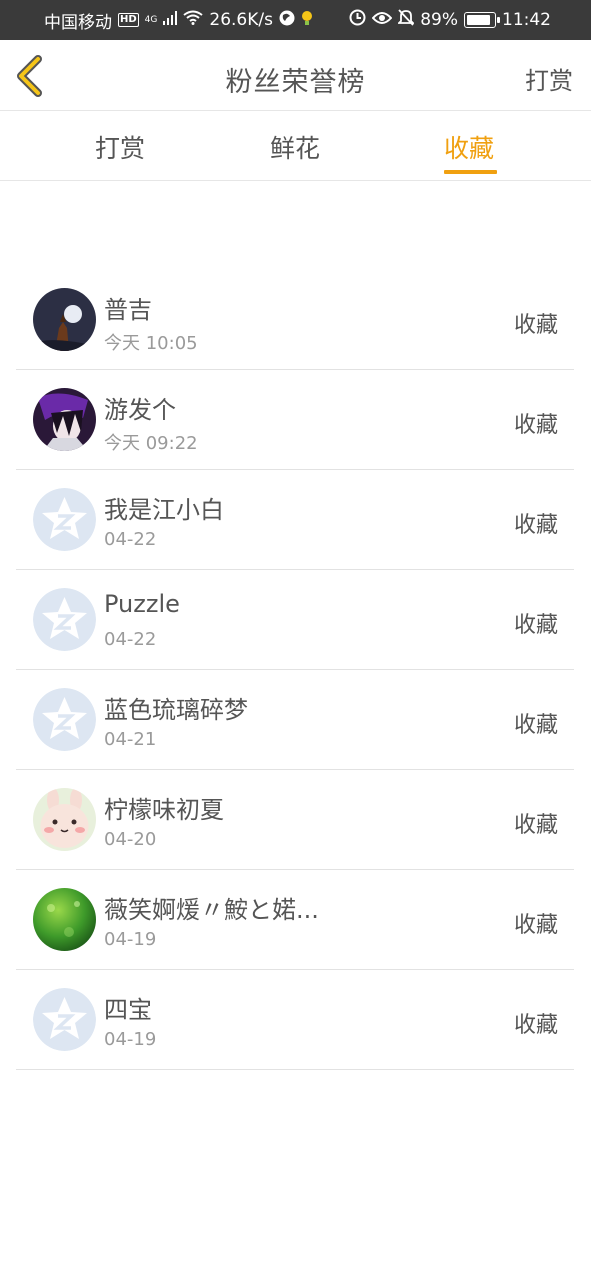  Describe the element at coordinates (295, 320) in the screenshot. I see `list-item: 普吉 今天 10:05 收藏` at that location.